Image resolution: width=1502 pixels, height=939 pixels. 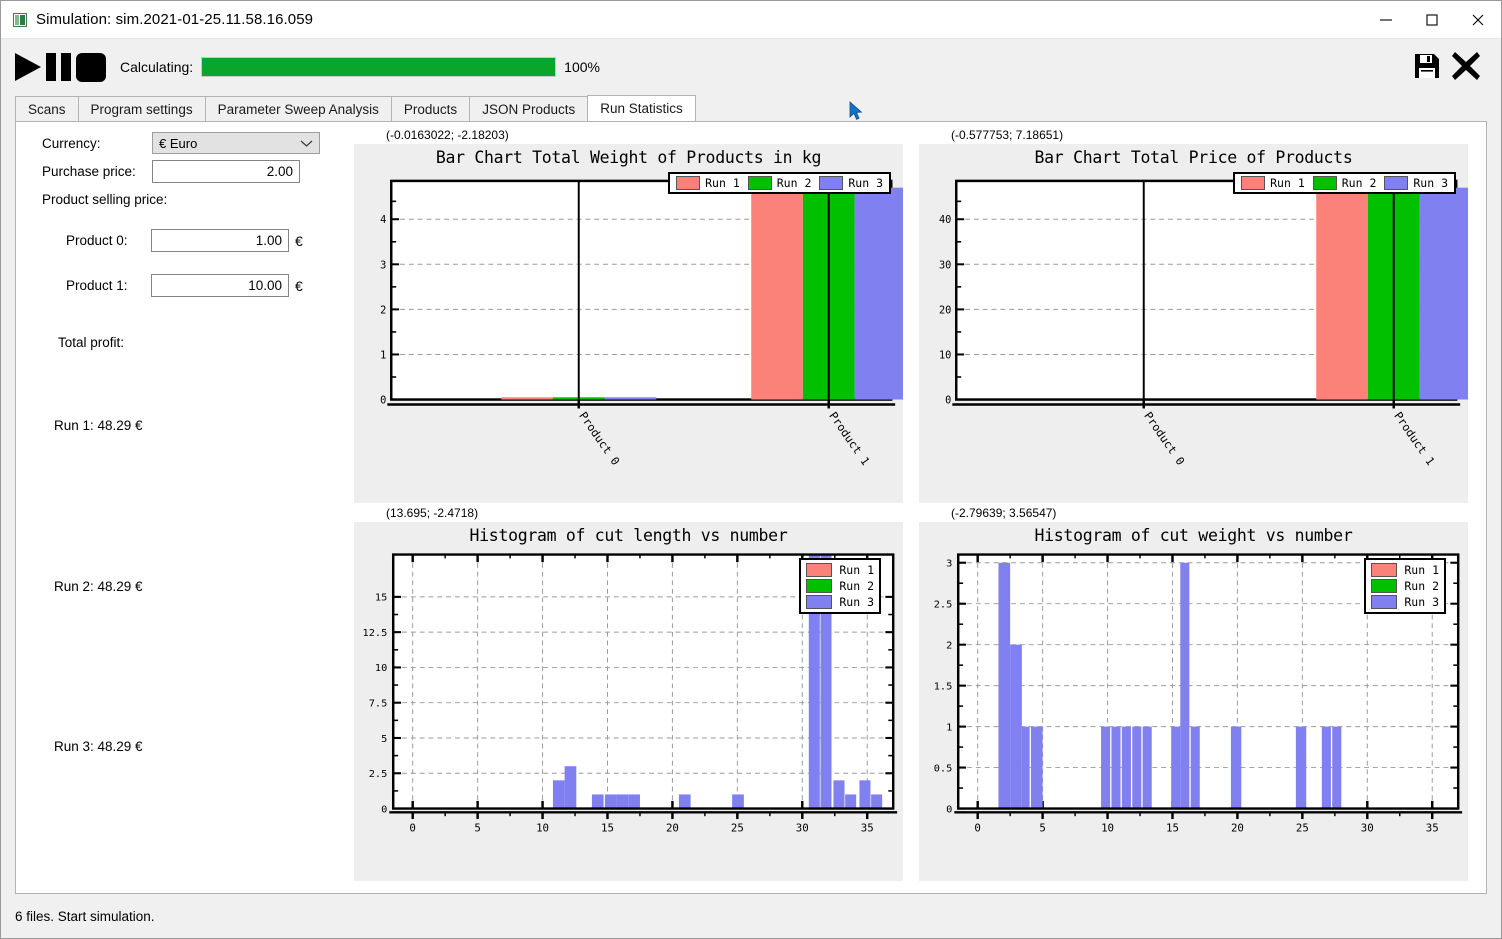 I want to click on play-icon, so click(x=28, y=67).